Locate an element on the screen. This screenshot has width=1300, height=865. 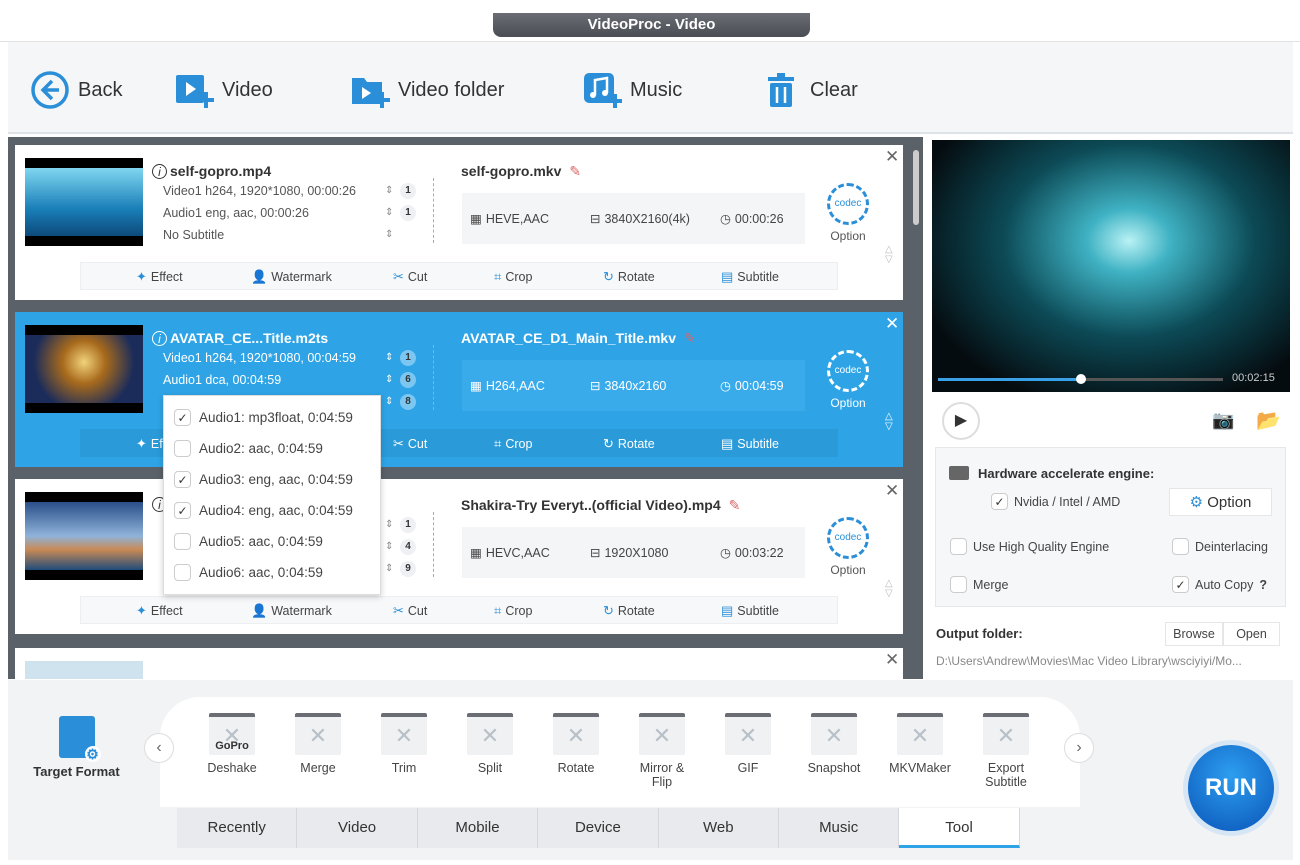
audio-track-option: Audio6: aac, 0:04:59 is located at coordinates (248, 572).